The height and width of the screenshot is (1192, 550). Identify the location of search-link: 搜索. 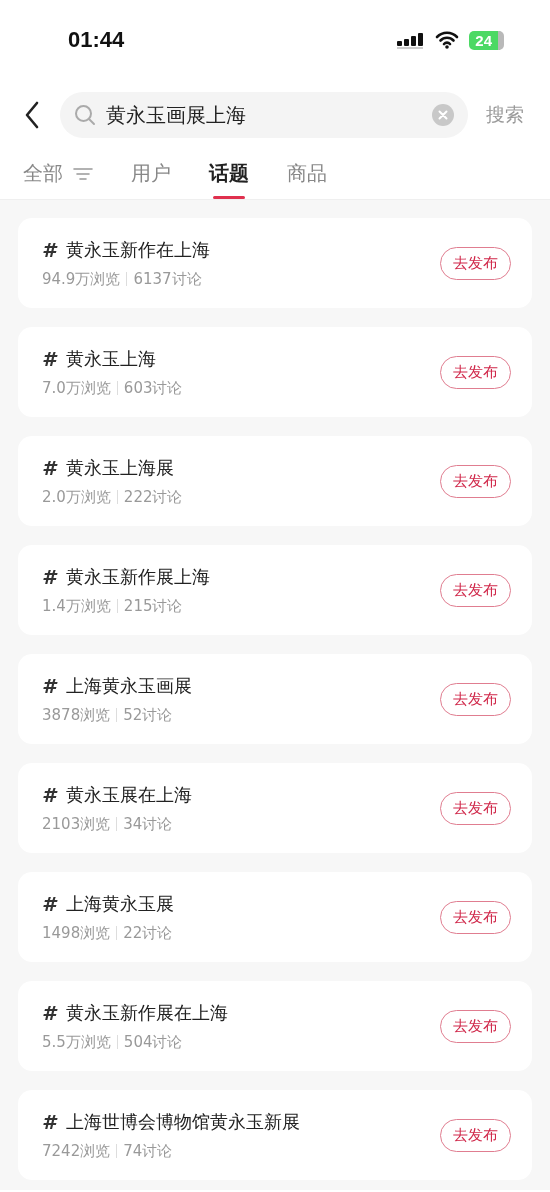
(505, 115).